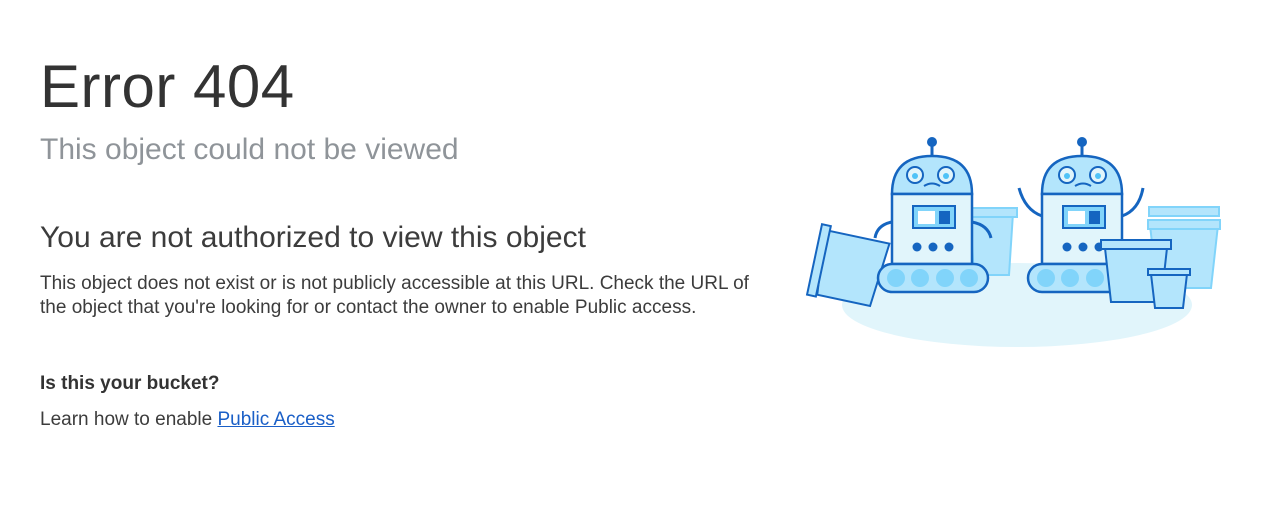  I want to click on learn-line: Learn how to enable Public Access, so click(400, 420).